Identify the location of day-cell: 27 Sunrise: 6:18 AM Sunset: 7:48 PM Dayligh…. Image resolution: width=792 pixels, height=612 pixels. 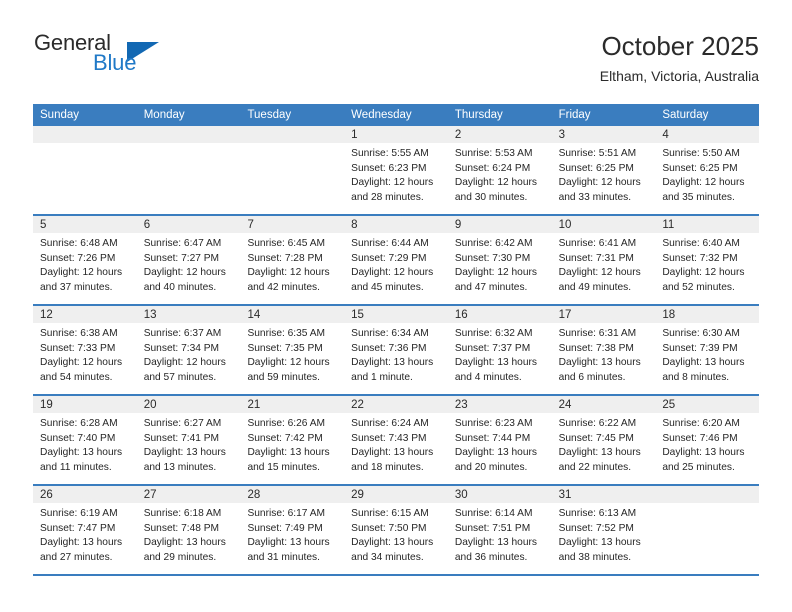
(188, 530).